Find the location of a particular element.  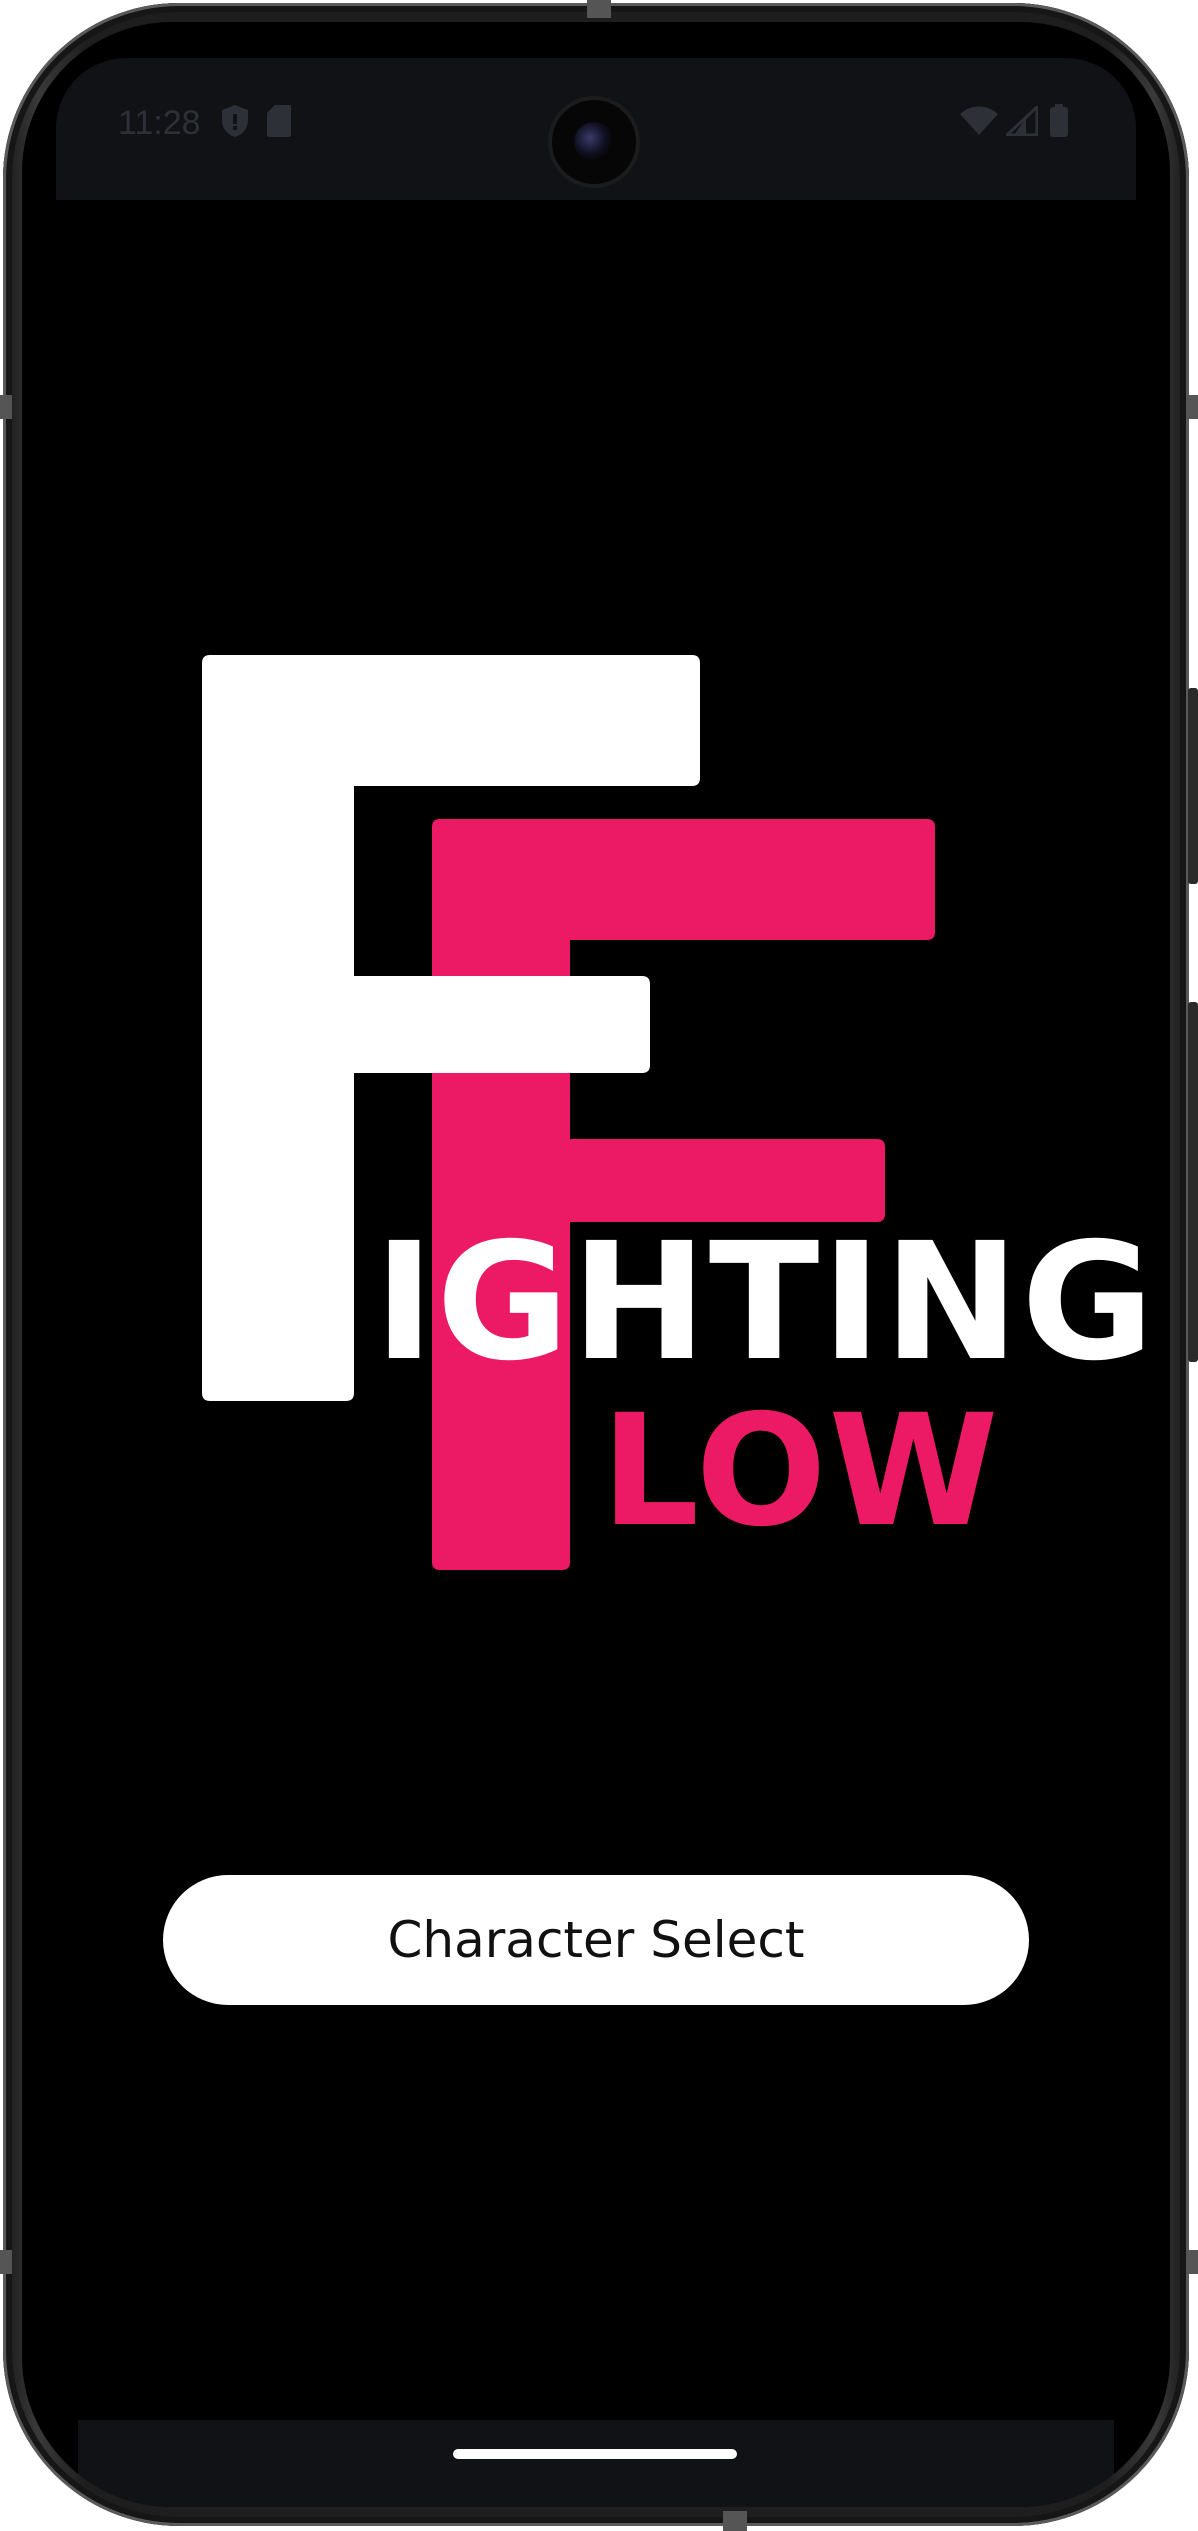

volume-button is located at coordinates (1193, 1182).